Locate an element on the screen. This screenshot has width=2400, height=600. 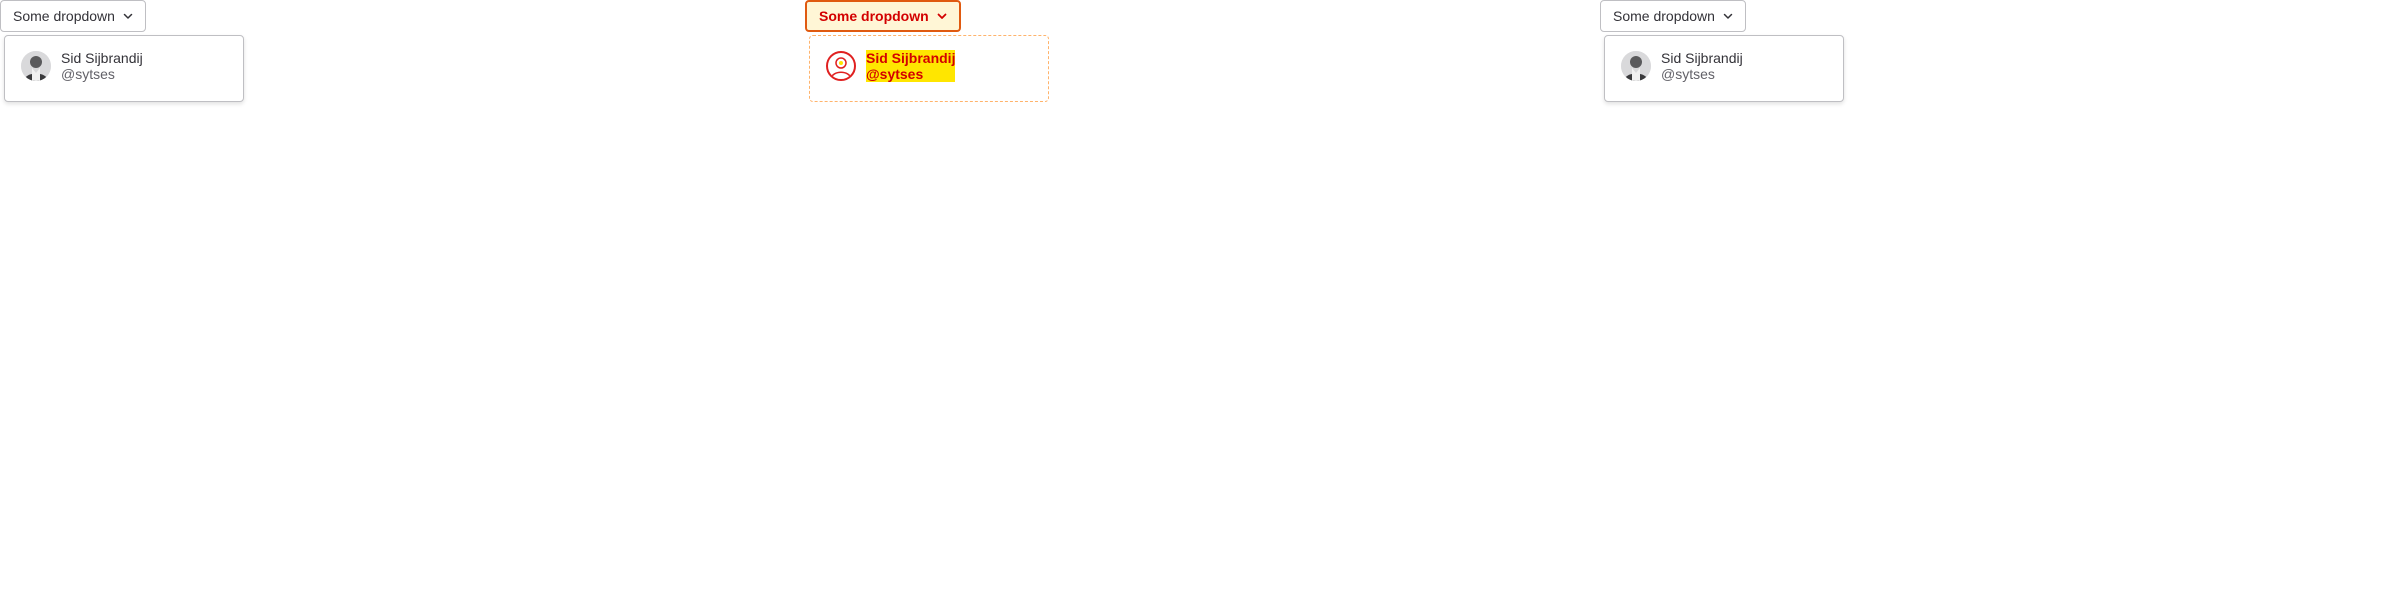
dropdown-panel-left: Some dropdown Sid Sijbrandij @sytses is located at coordinates (125, 55).